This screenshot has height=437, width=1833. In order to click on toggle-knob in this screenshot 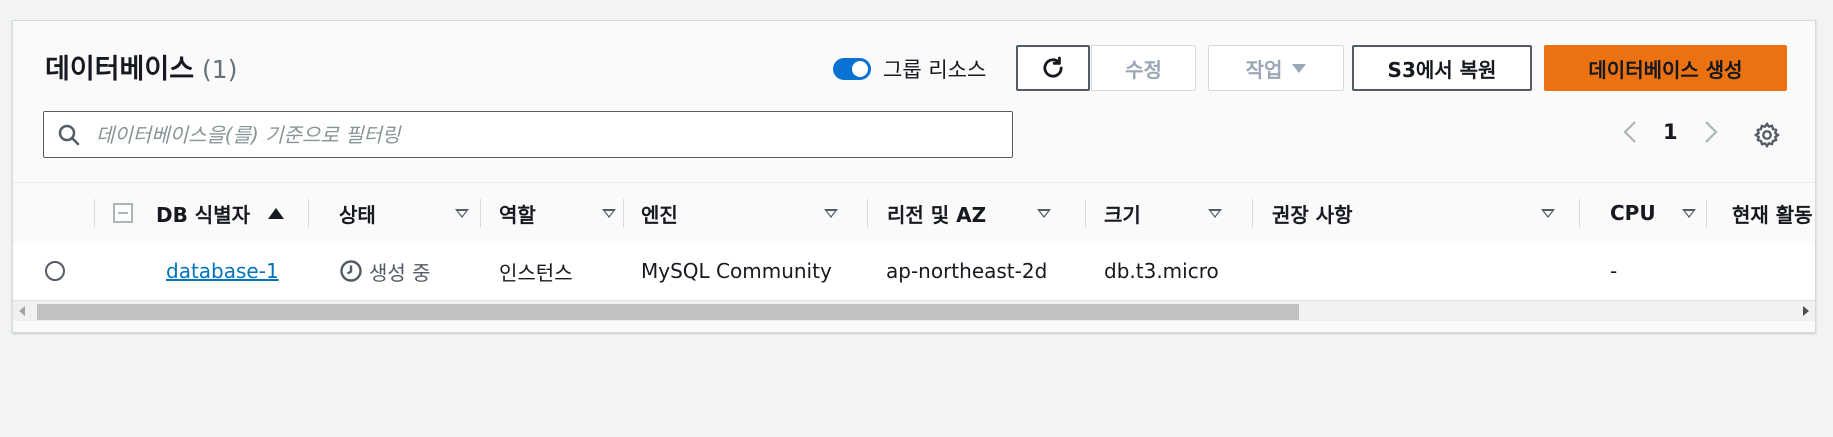, I will do `click(860, 69)`.